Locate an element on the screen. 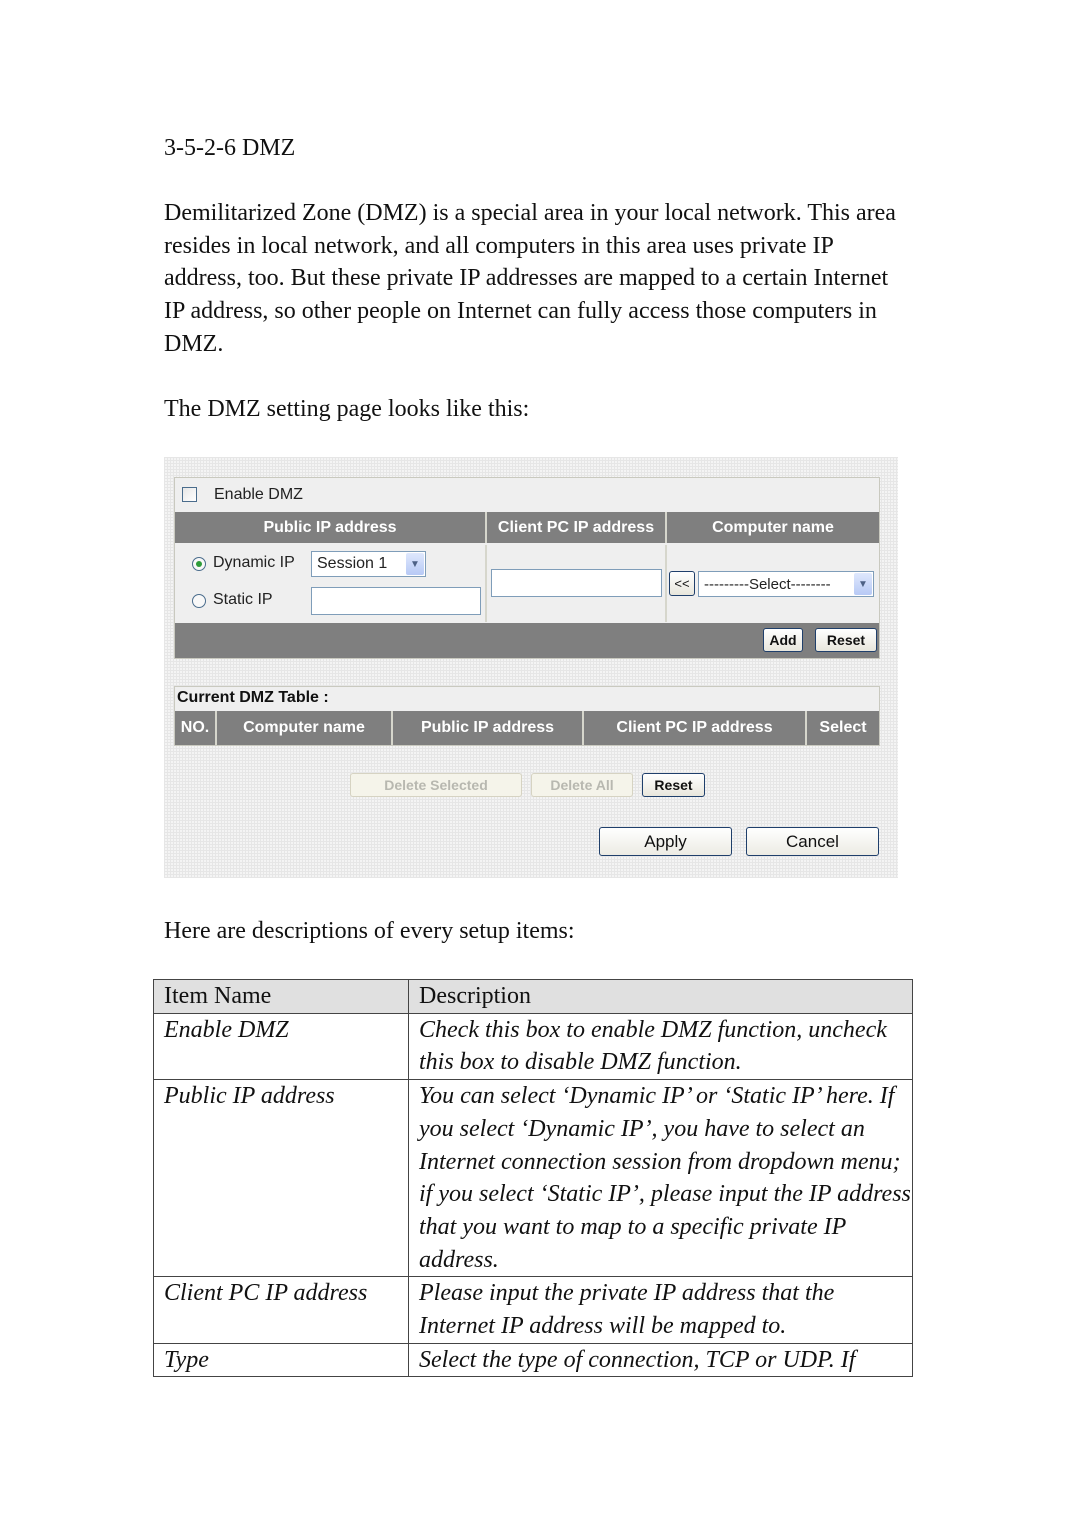 The height and width of the screenshot is (1527, 1080). enable-dmz-checkbox is located at coordinates (189, 494).